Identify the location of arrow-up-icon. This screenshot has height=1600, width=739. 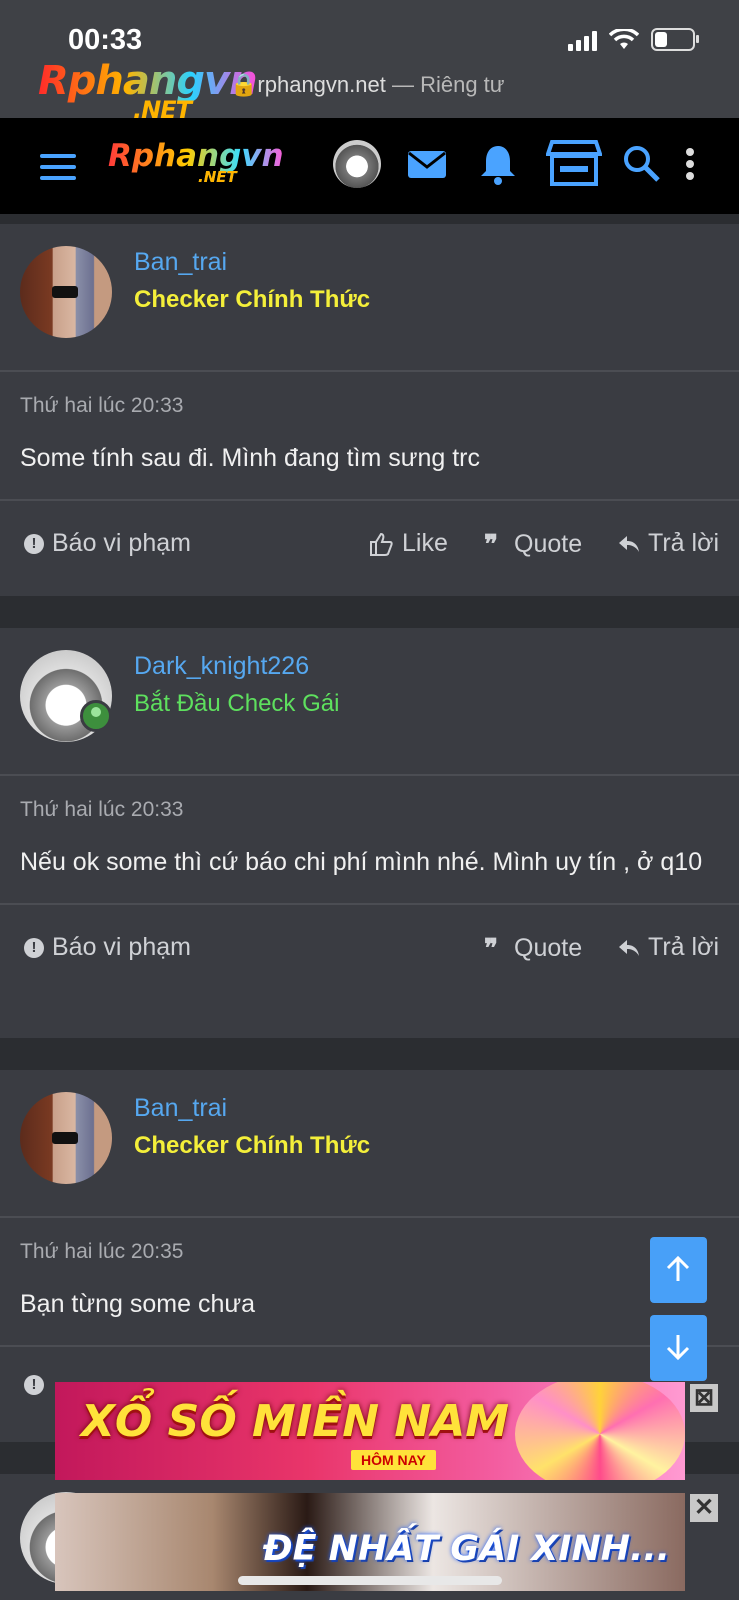
(678, 1268).